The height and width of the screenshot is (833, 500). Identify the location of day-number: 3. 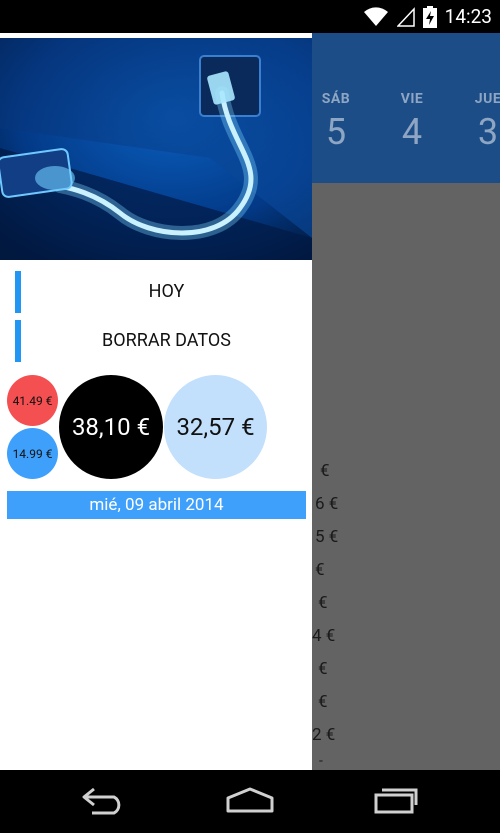
(488, 132).